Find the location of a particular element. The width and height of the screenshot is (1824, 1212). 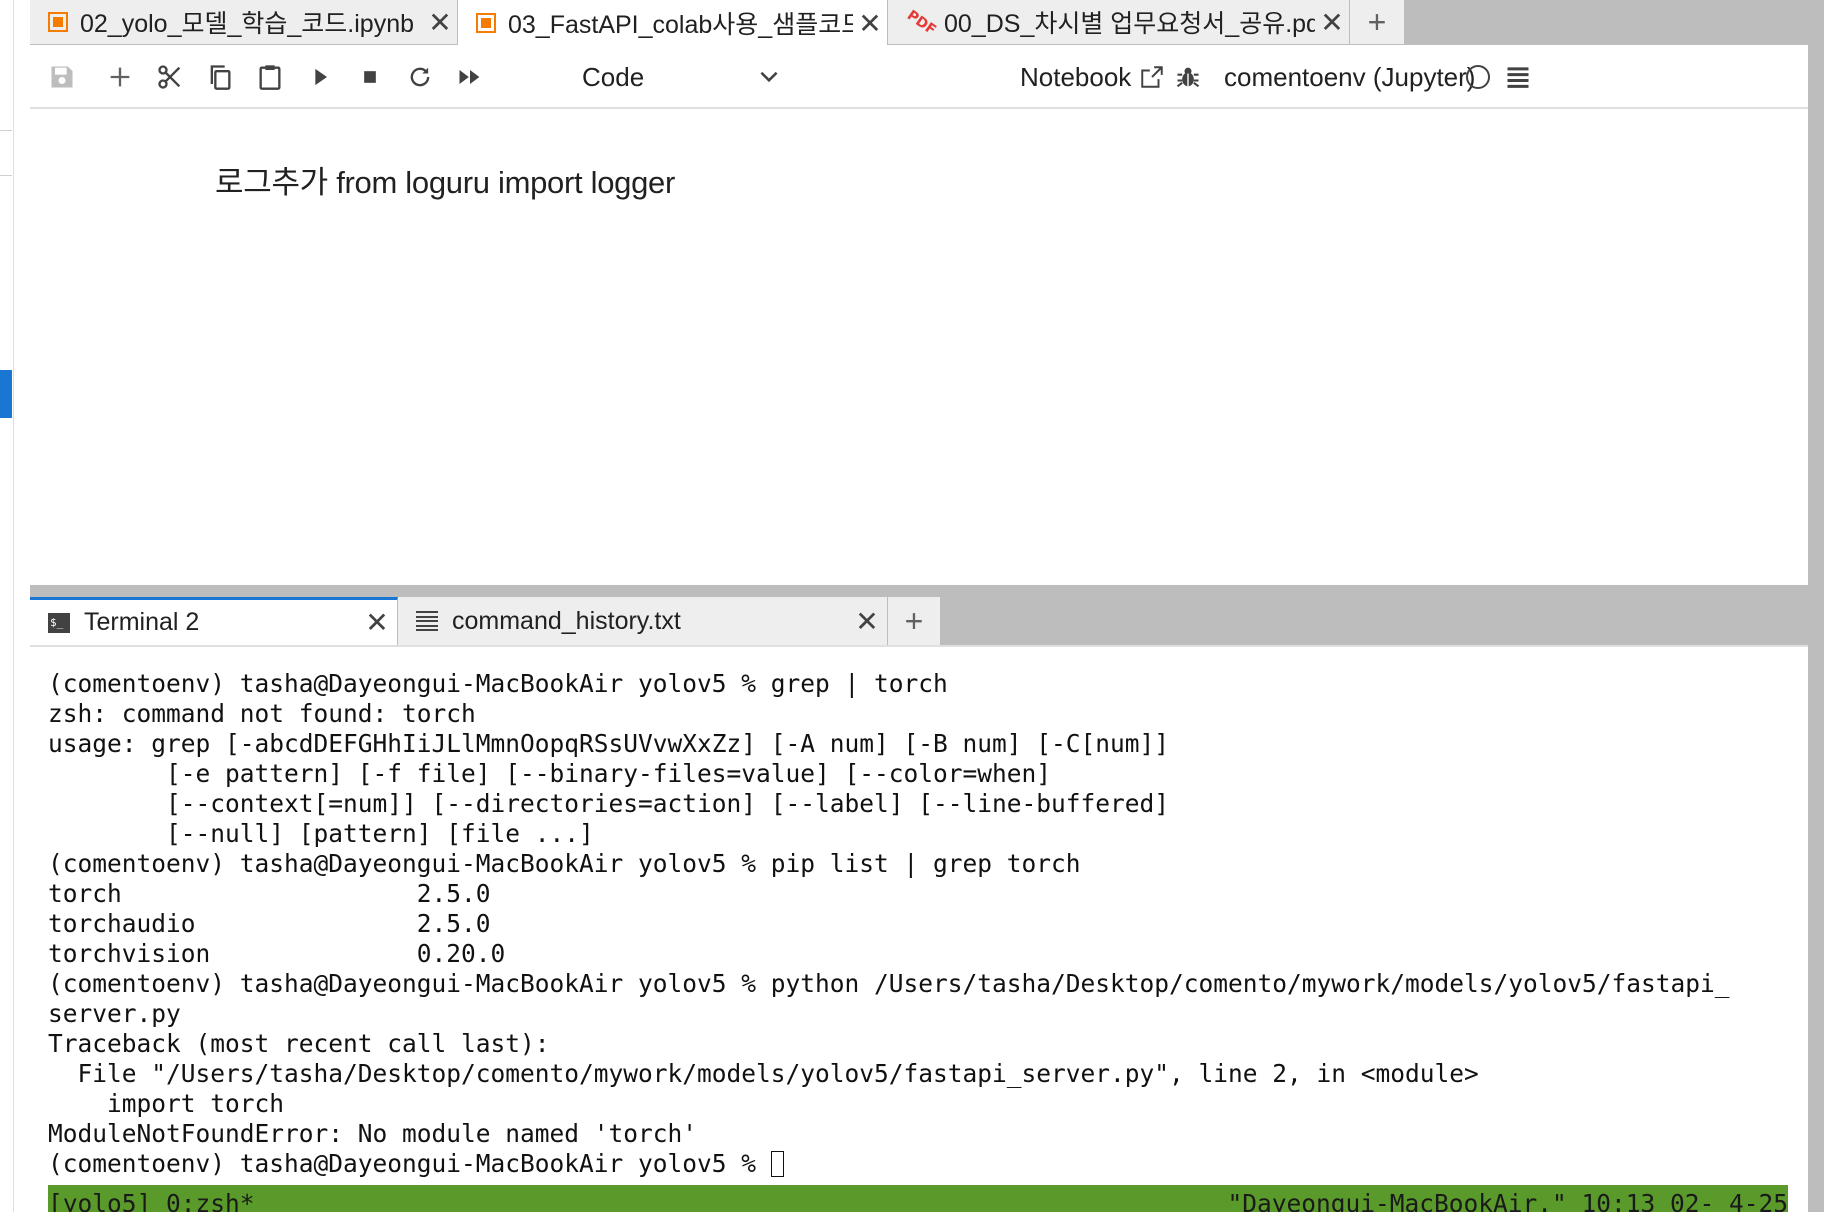

terminal-line: torchvision 0.20.0 is located at coordinates (277, 953).